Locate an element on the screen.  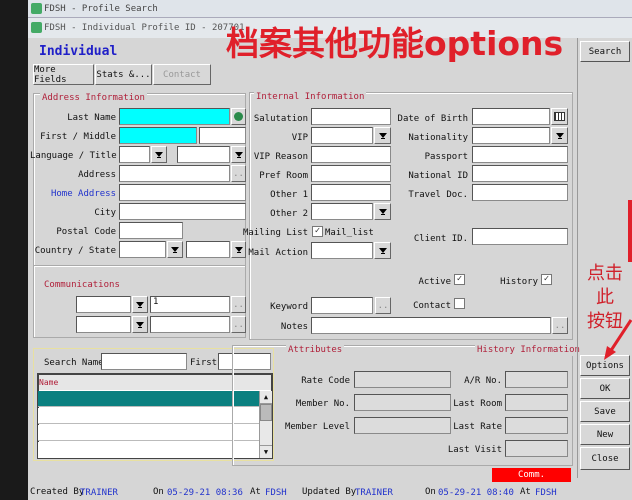
state-select is located at coordinates (208, 249).